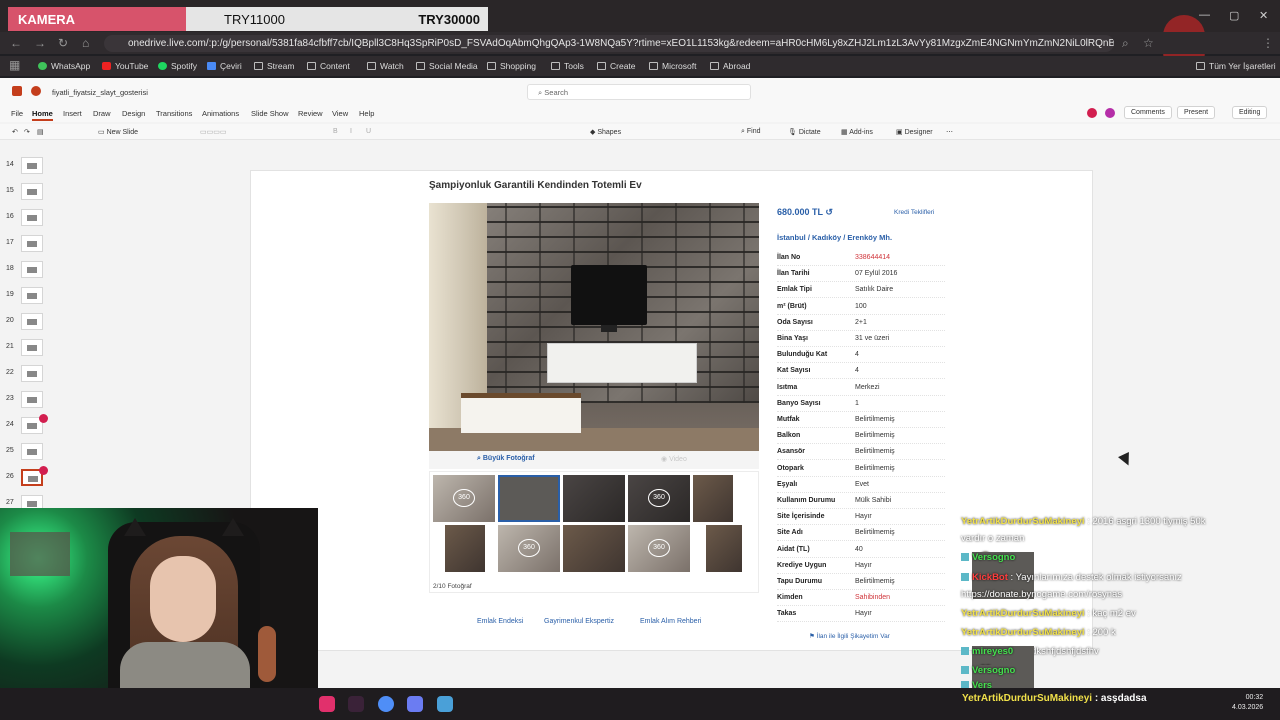 The image size is (1280, 720). I want to click on search-box: ⌕ Search, so click(639, 92).